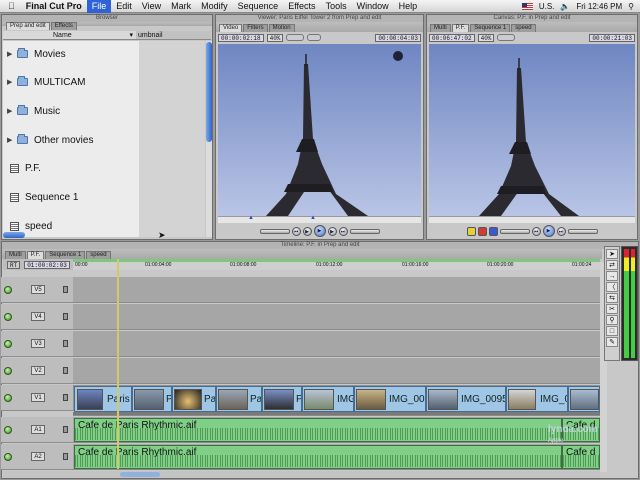  What do you see at coordinates (612, 37) in the screenshot?
I see `canvas-current-timecode: 00:00:21:03` at bounding box center [612, 37].